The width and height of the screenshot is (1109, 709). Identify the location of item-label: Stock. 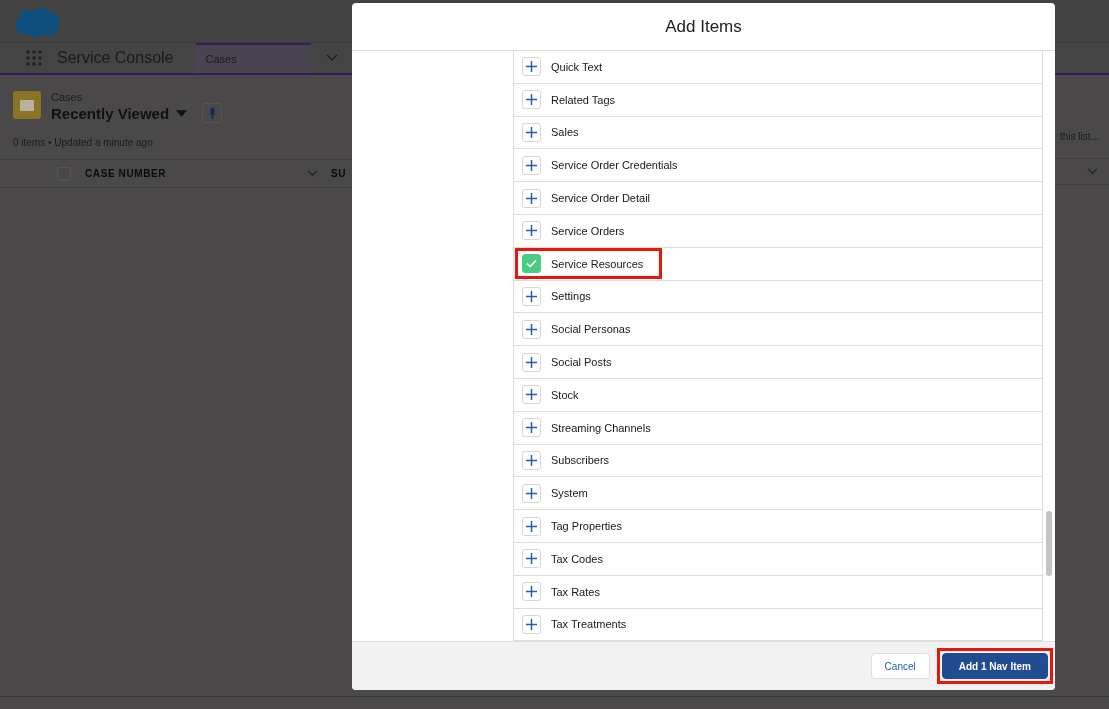
(565, 394).